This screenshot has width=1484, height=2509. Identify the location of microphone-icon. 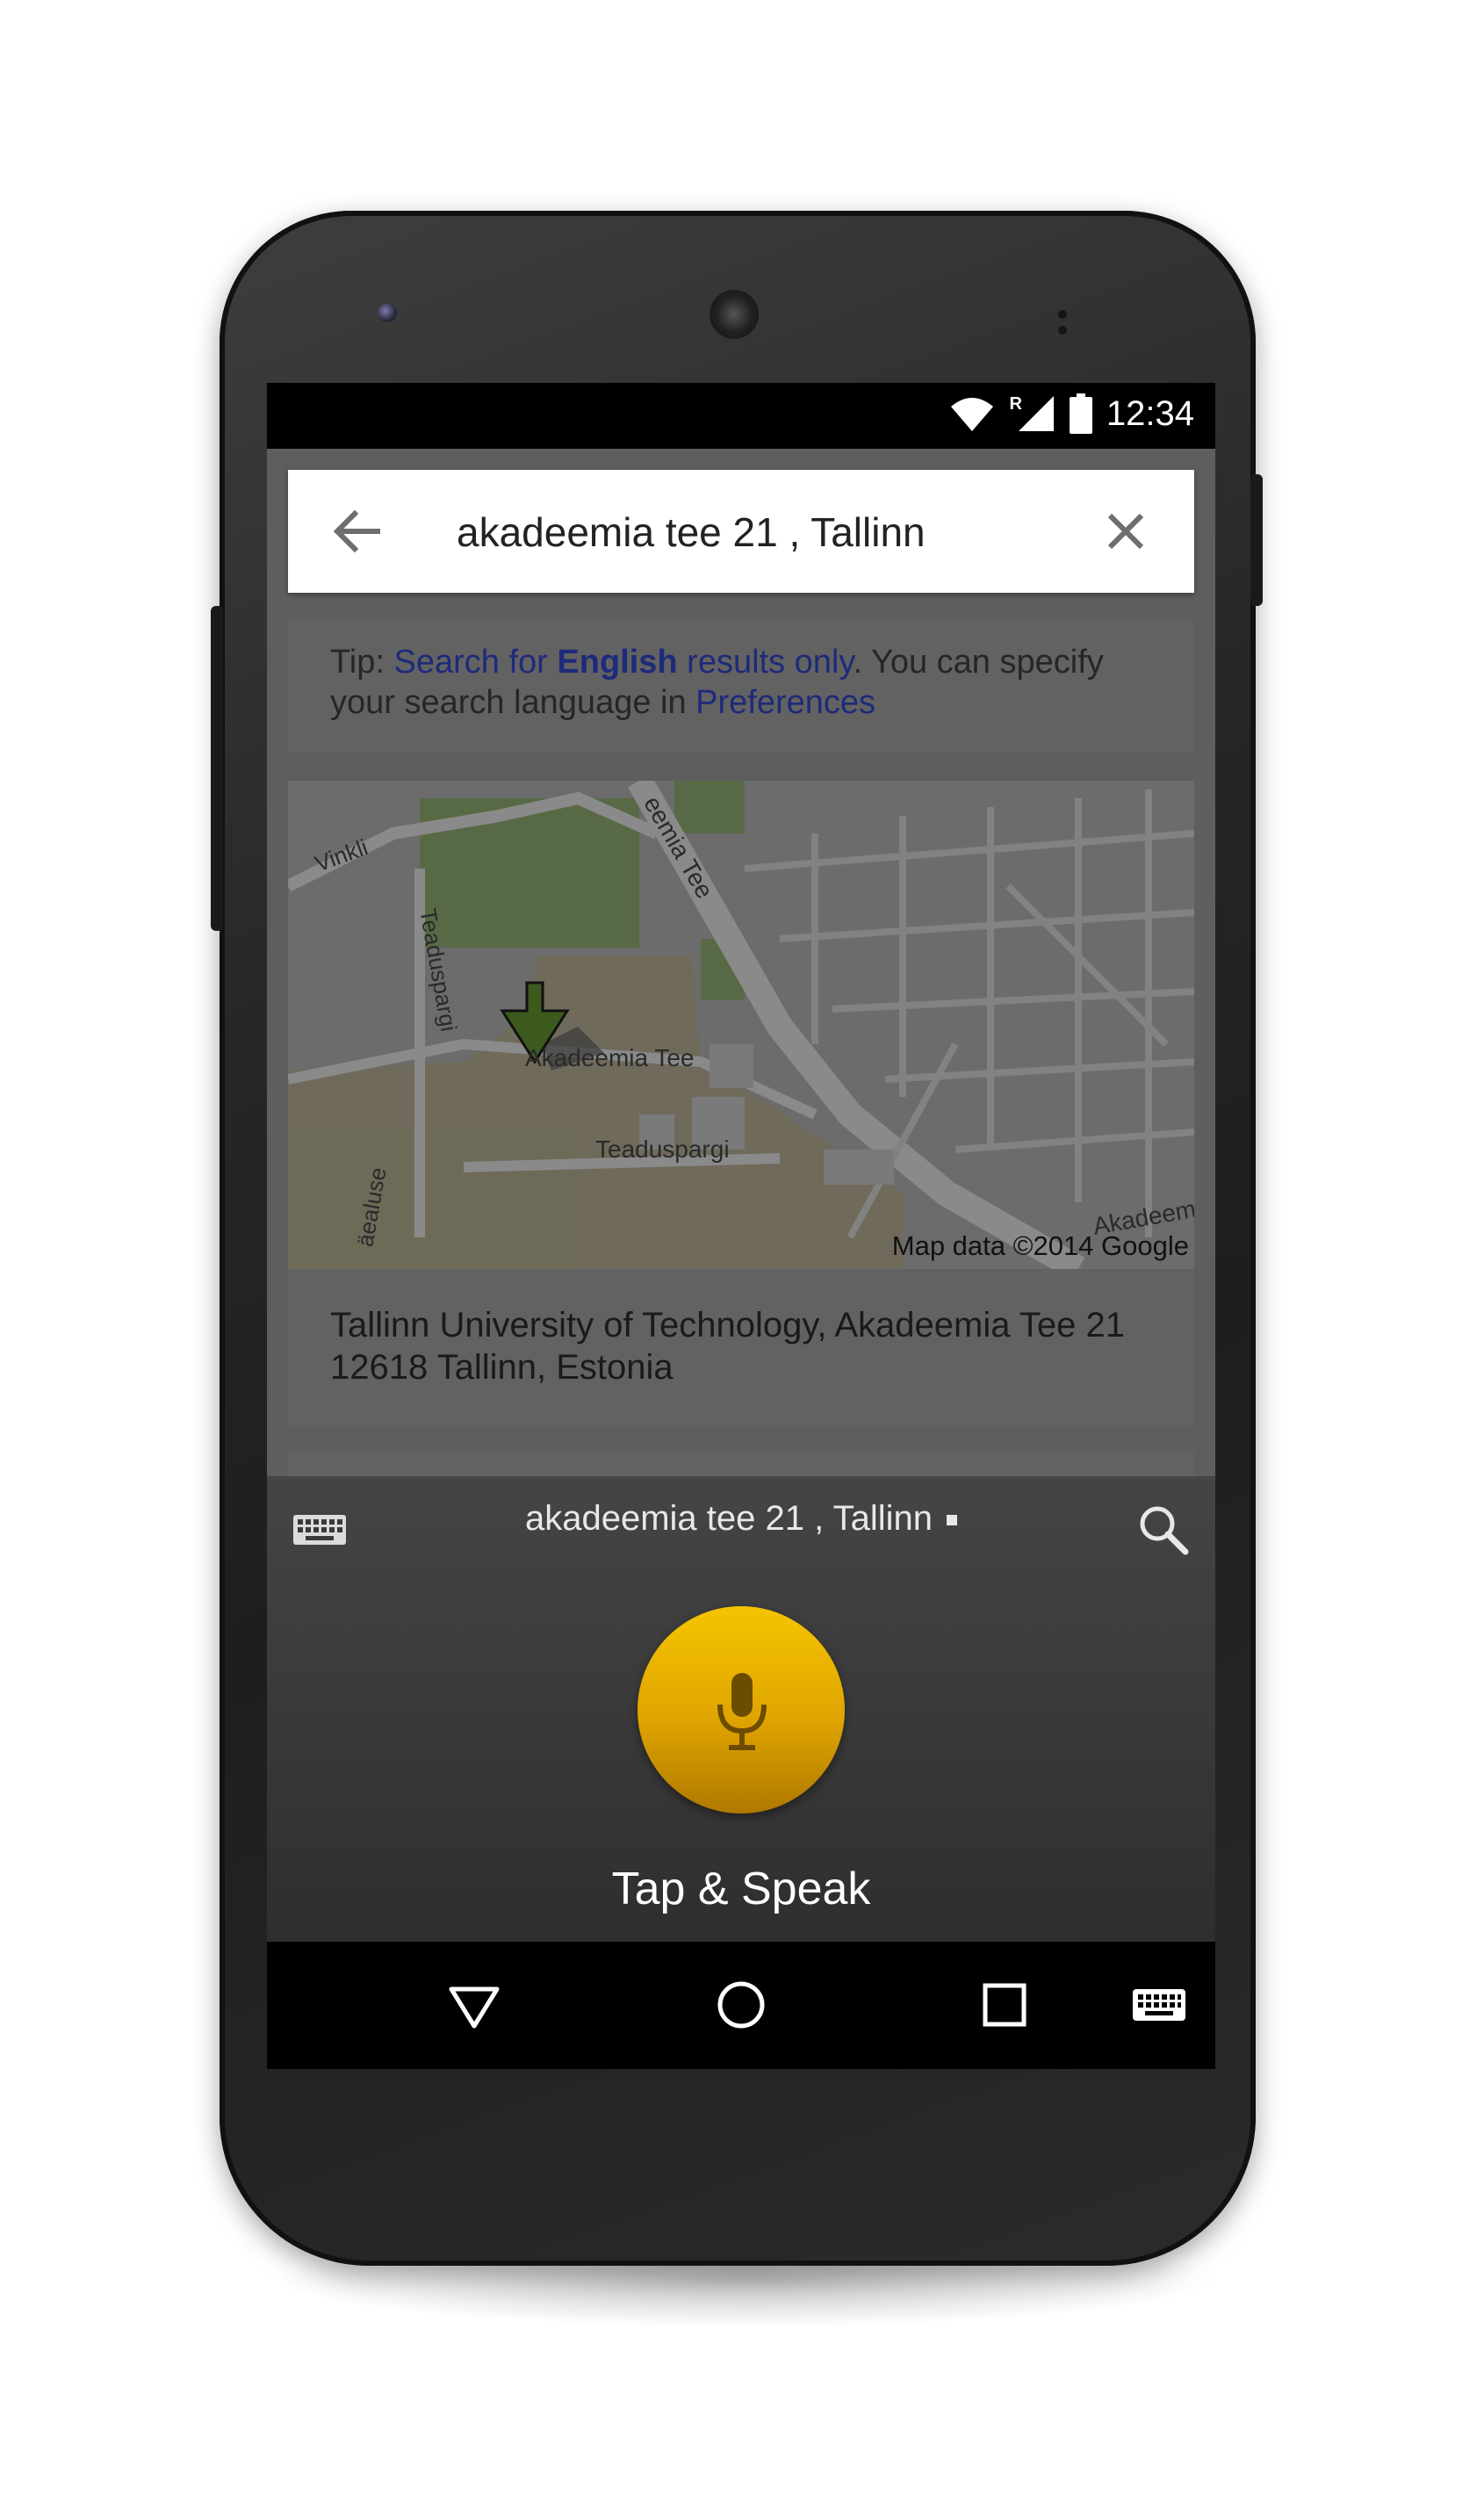
(742, 1711).